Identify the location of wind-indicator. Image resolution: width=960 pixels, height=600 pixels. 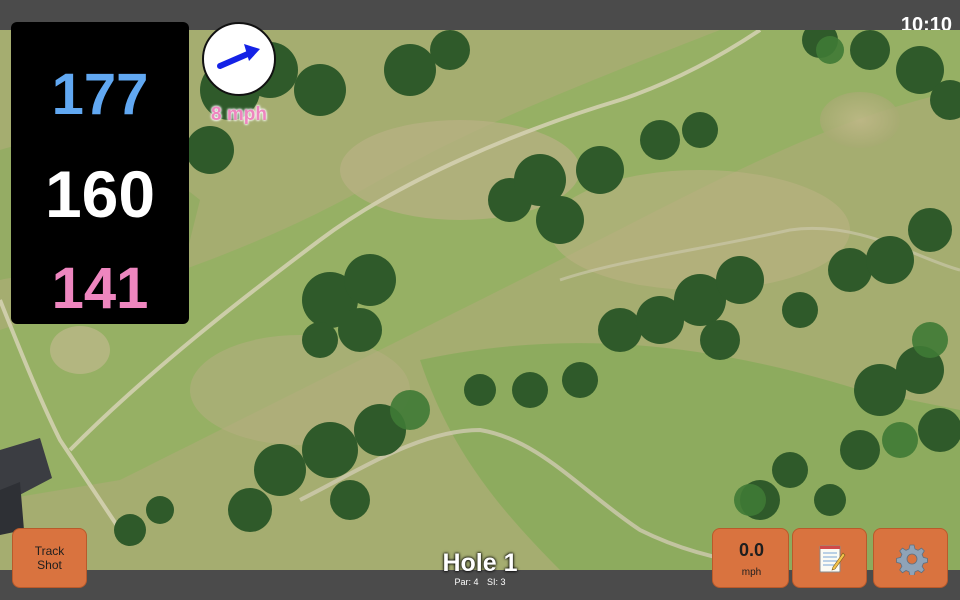
(239, 59).